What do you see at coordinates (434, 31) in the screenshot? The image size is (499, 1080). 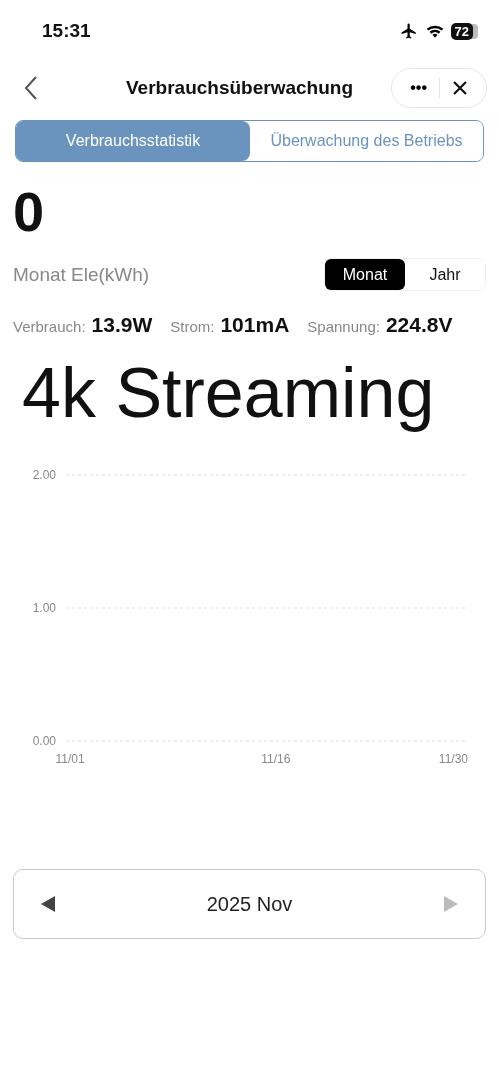 I see `wifi-icon` at bounding box center [434, 31].